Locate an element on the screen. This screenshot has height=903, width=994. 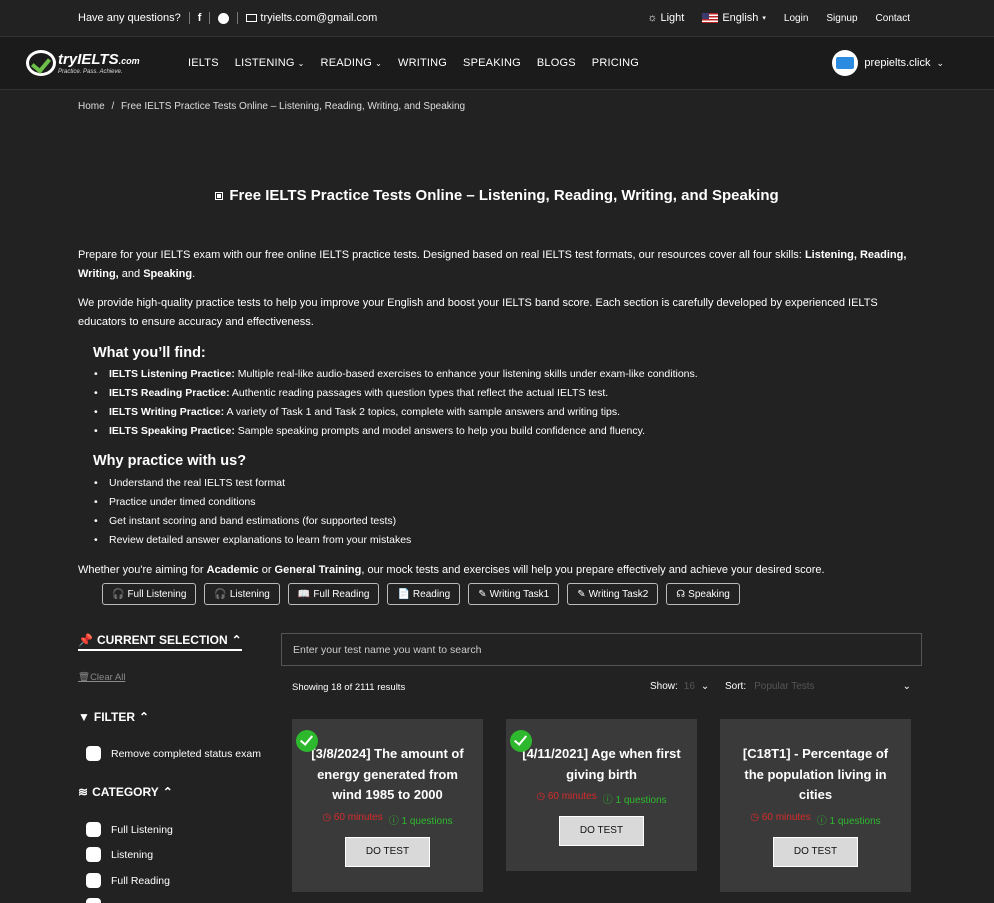
filter-header: ▼ FILTER ⌃ is located at coordinates (113, 717).